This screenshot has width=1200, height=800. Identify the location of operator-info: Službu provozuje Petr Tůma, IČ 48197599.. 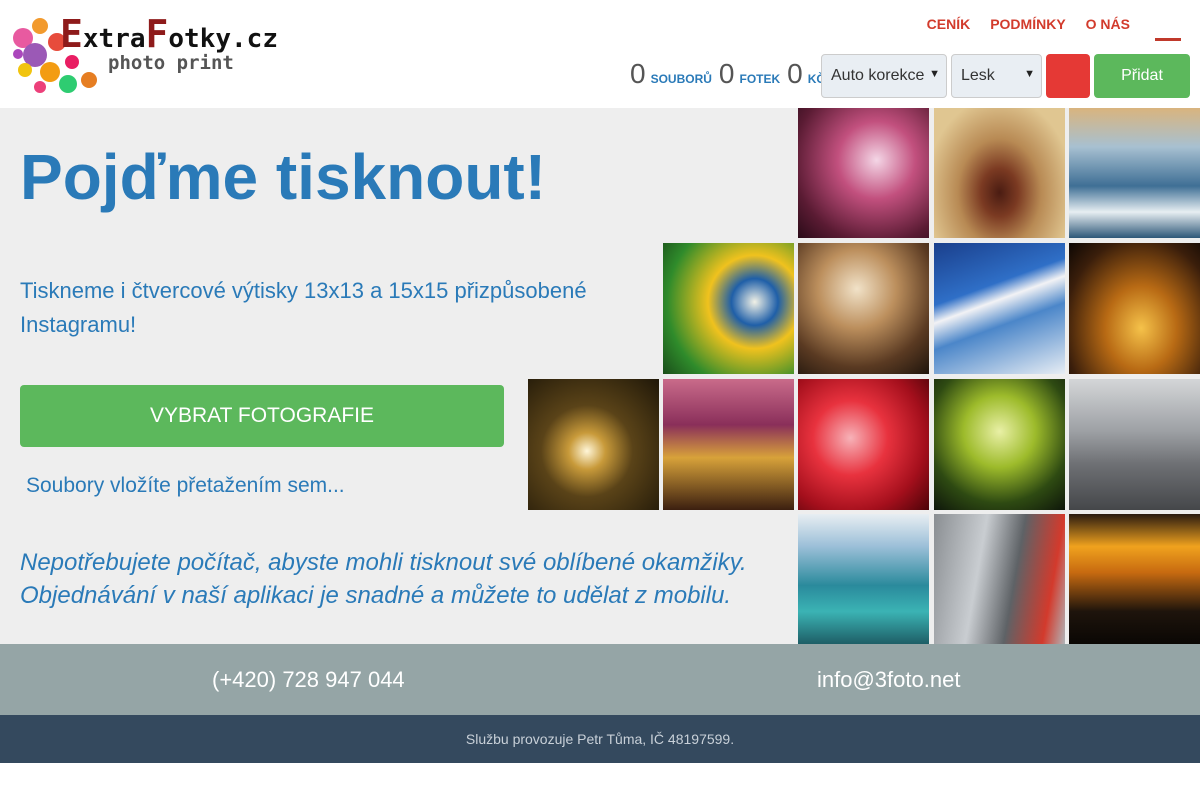
(600, 739).